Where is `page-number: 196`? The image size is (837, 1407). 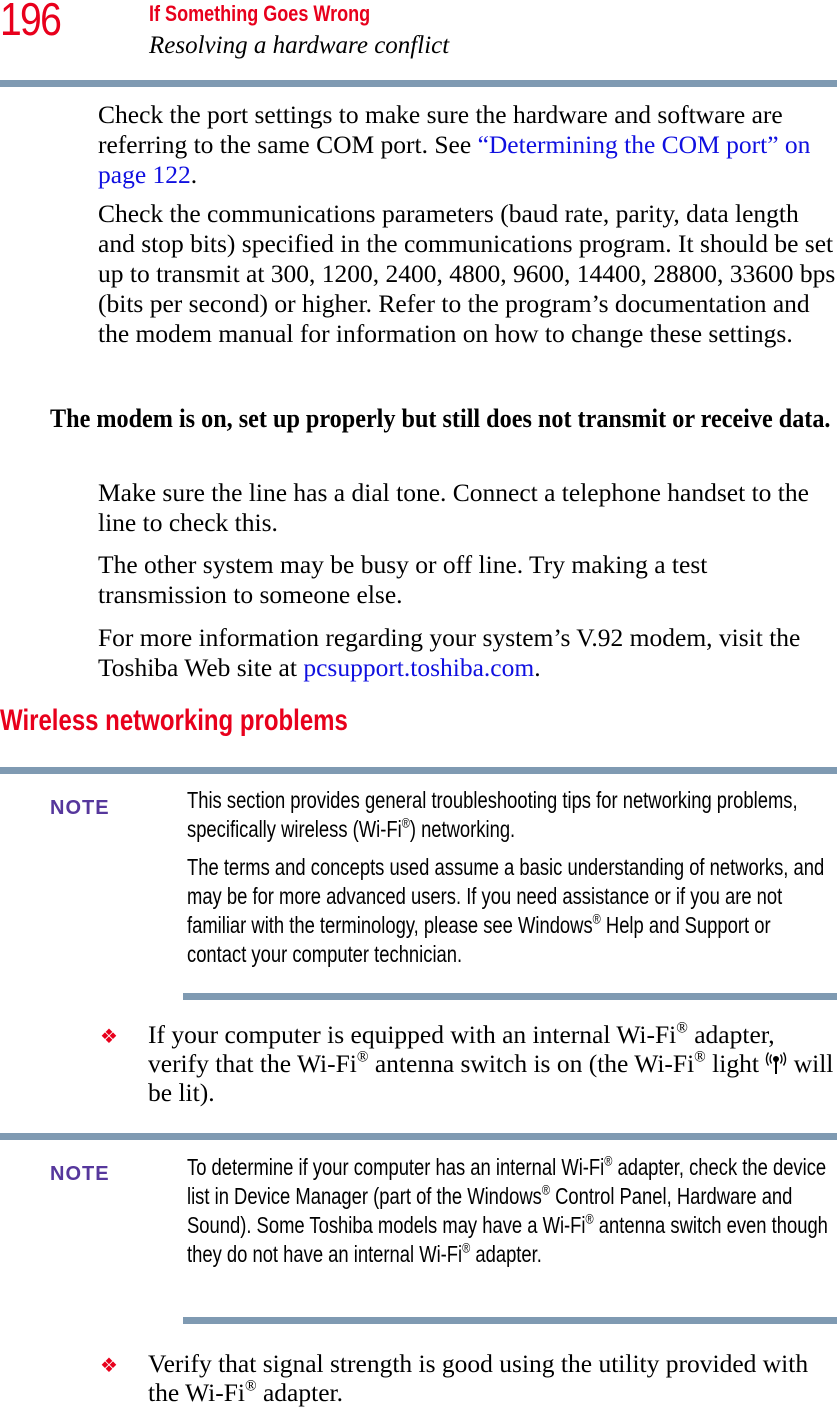
page-number: 196 is located at coordinates (31, 22).